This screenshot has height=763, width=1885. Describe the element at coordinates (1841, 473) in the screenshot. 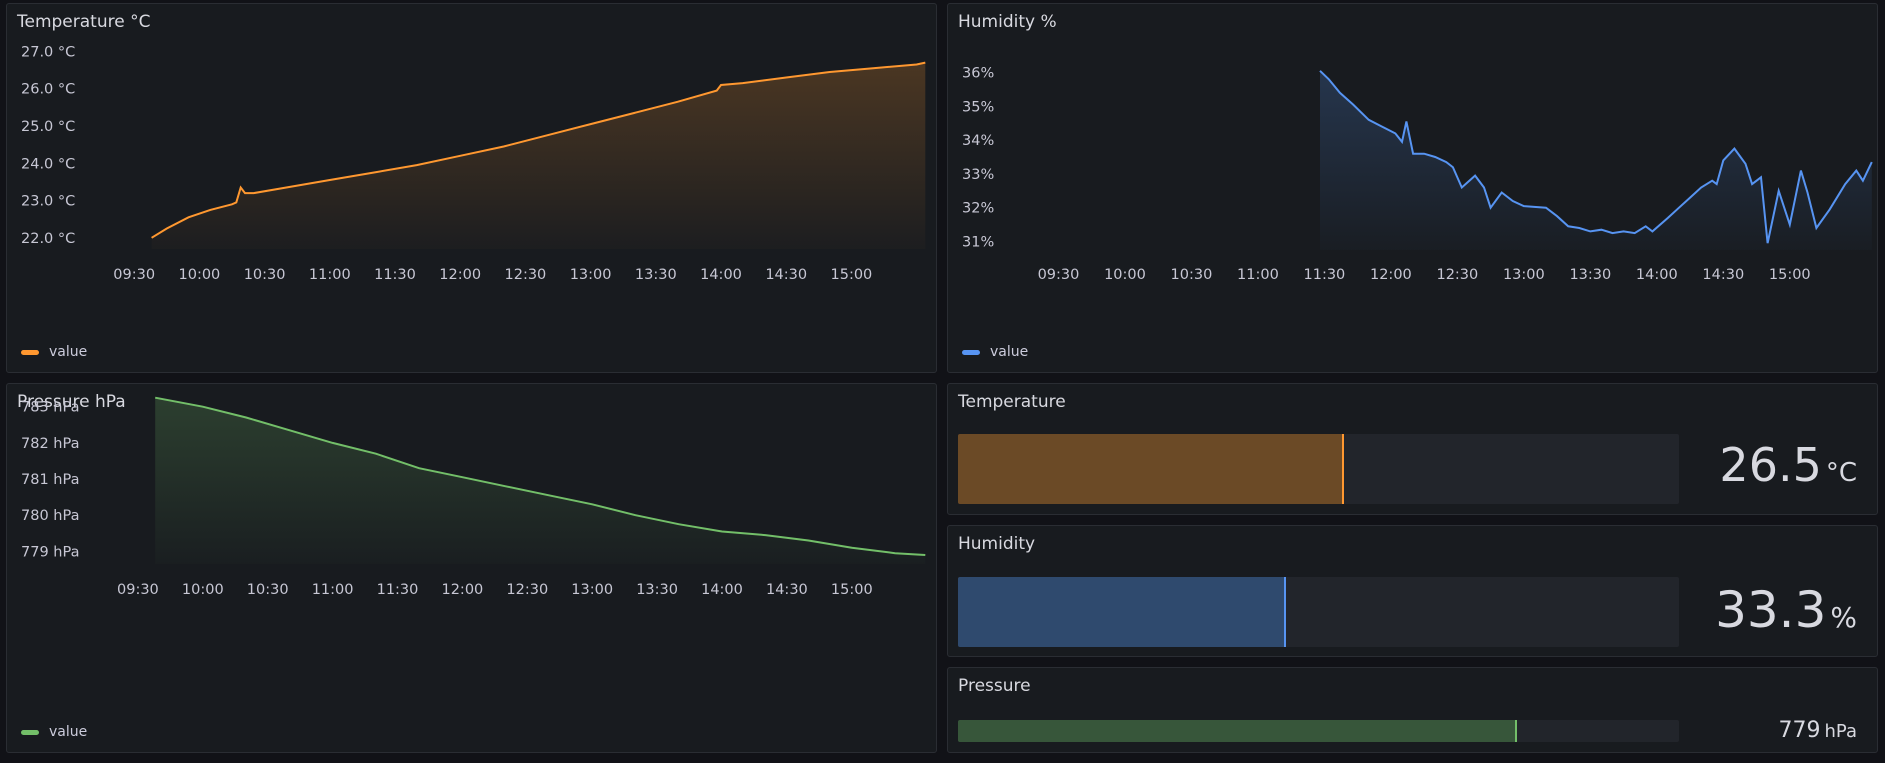

I see `gauge-unit: °C` at that location.